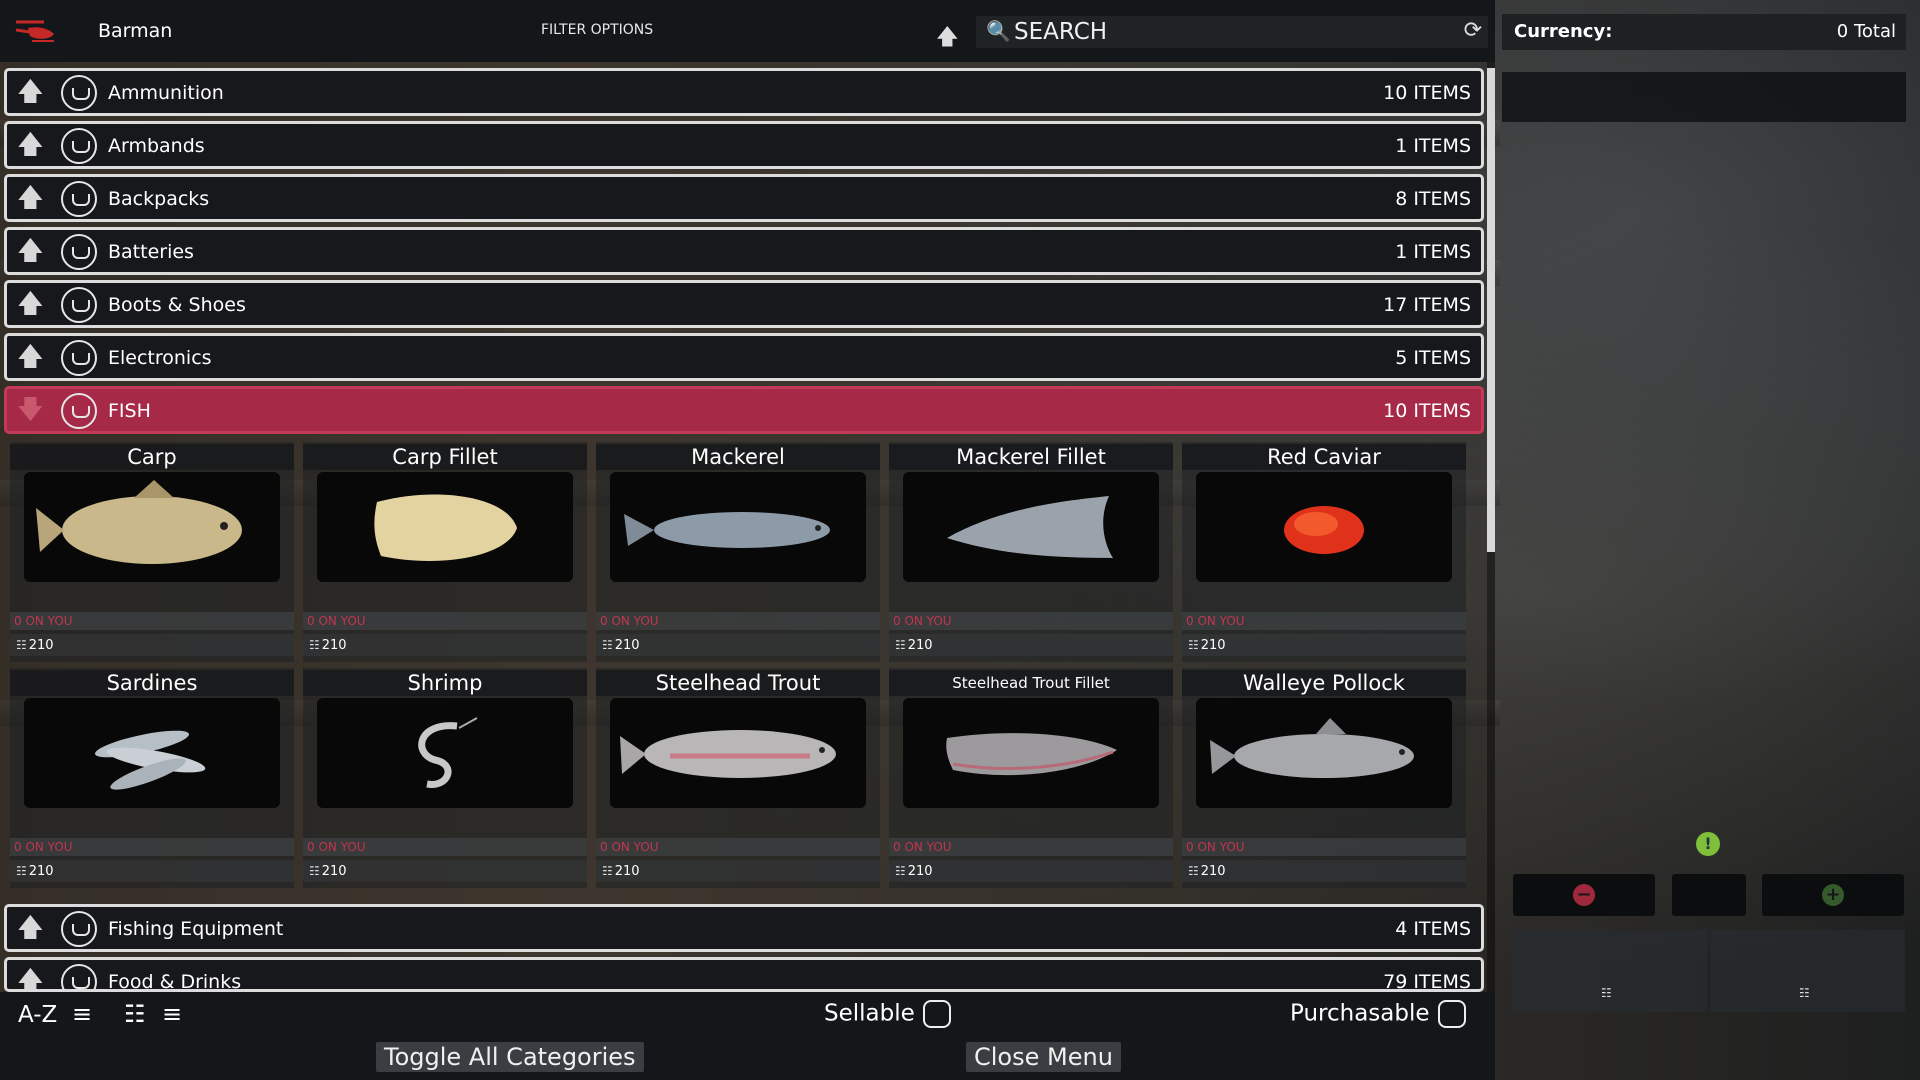 Image resolution: width=1920 pixels, height=1080 pixels. Describe the element at coordinates (1324, 778) in the screenshot. I see `item-card-walleye-pollock: Walleye Pollock 0 ON YOU ☷ 210` at that location.